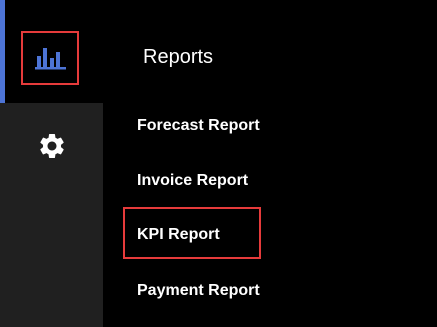 Image resolution: width=437 pixels, height=327 pixels. Describe the element at coordinates (51, 58) in the screenshot. I see `bar-chart-icon` at that location.